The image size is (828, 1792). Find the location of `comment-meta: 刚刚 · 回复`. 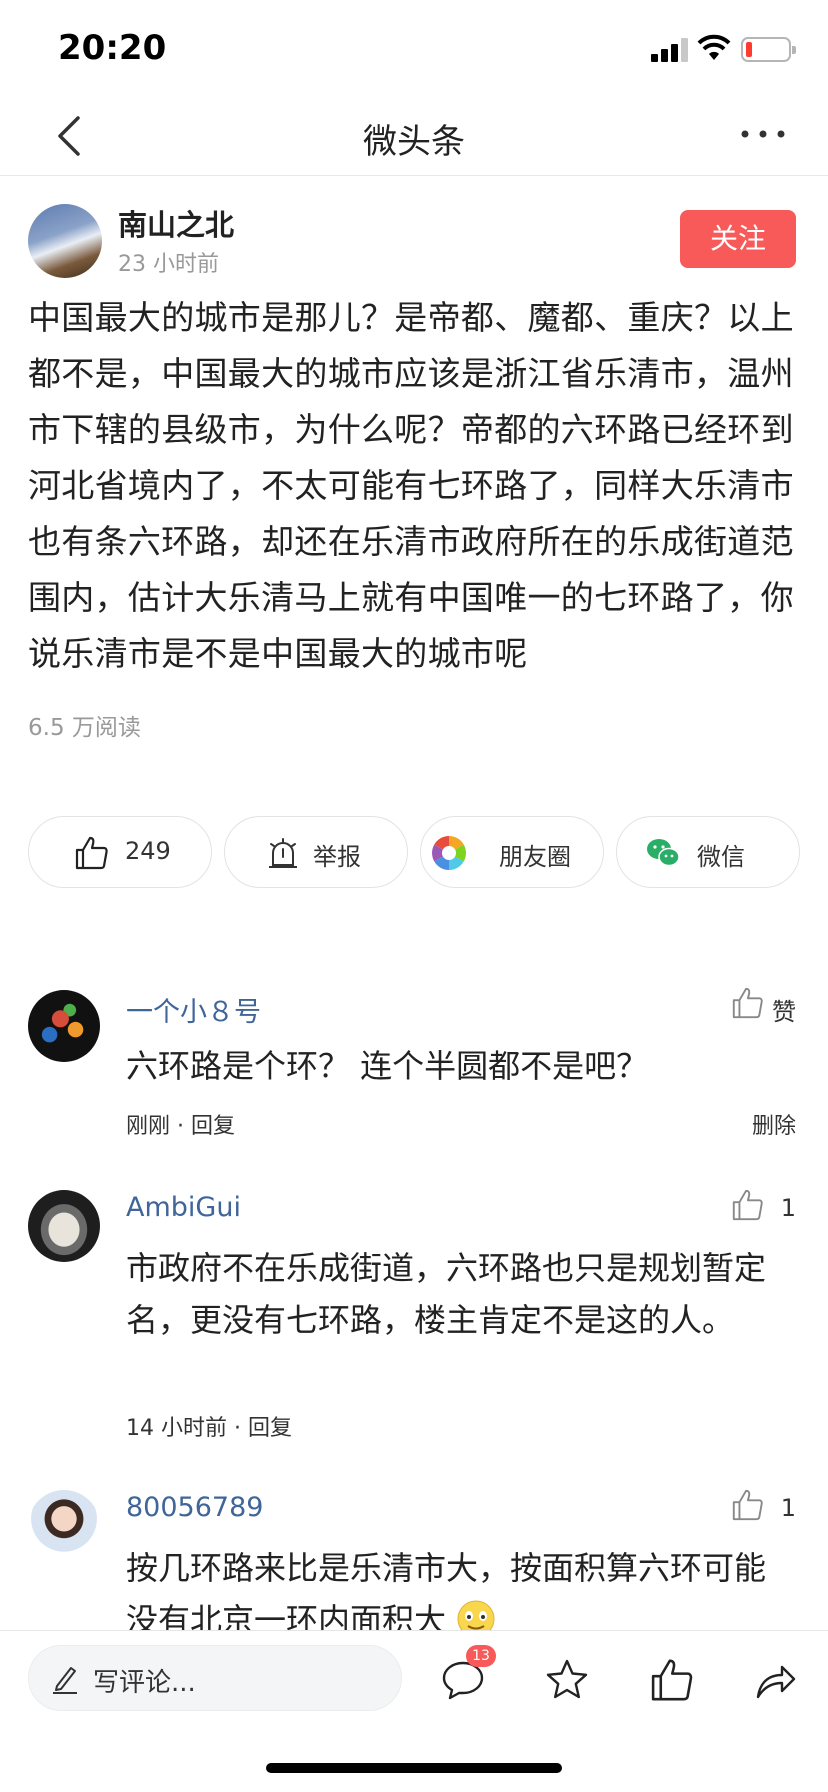

comment-meta: 刚刚 · 回复 is located at coordinates (180, 1124).